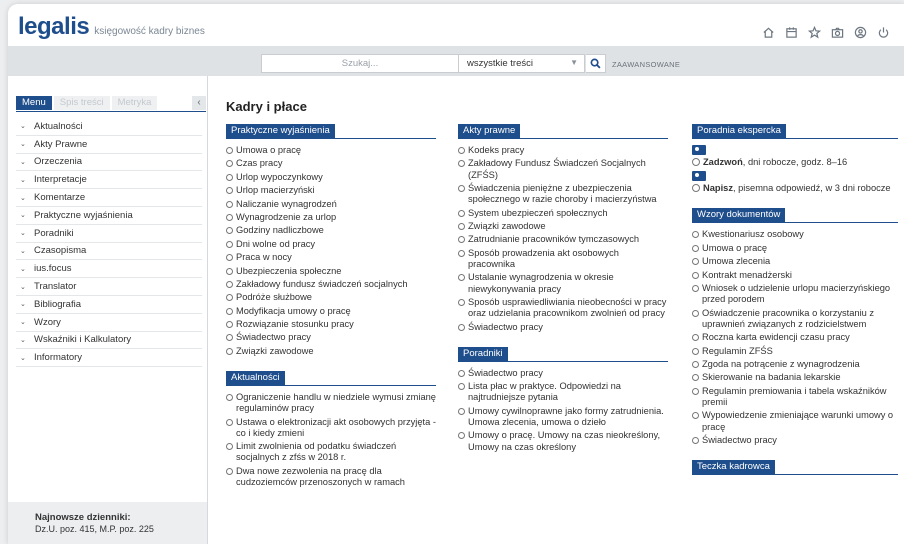 The height and width of the screenshot is (544, 904). What do you see at coordinates (795, 351) in the screenshot?
I see `list-item-link: Regulamin ZFŚS` at bounding box center [795, 351].